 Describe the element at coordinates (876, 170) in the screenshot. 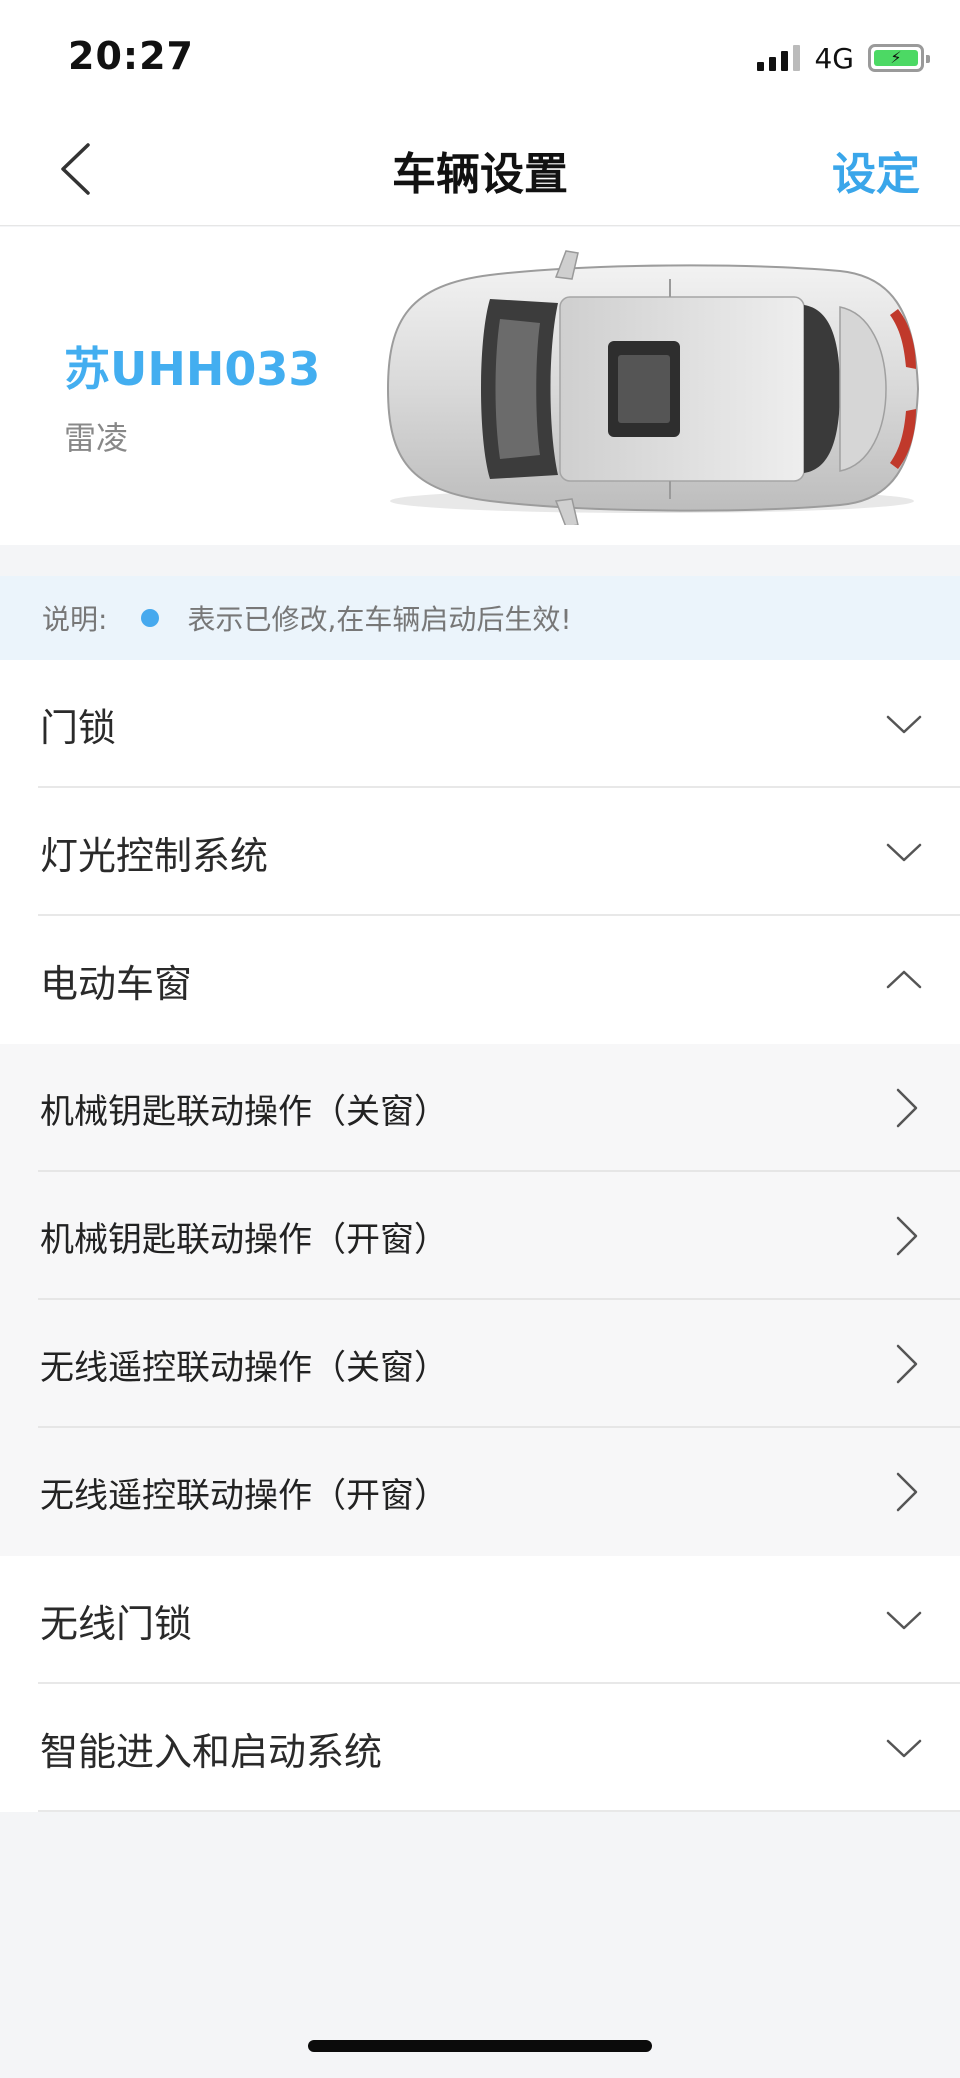

I see `set-button: 设定` at that location.